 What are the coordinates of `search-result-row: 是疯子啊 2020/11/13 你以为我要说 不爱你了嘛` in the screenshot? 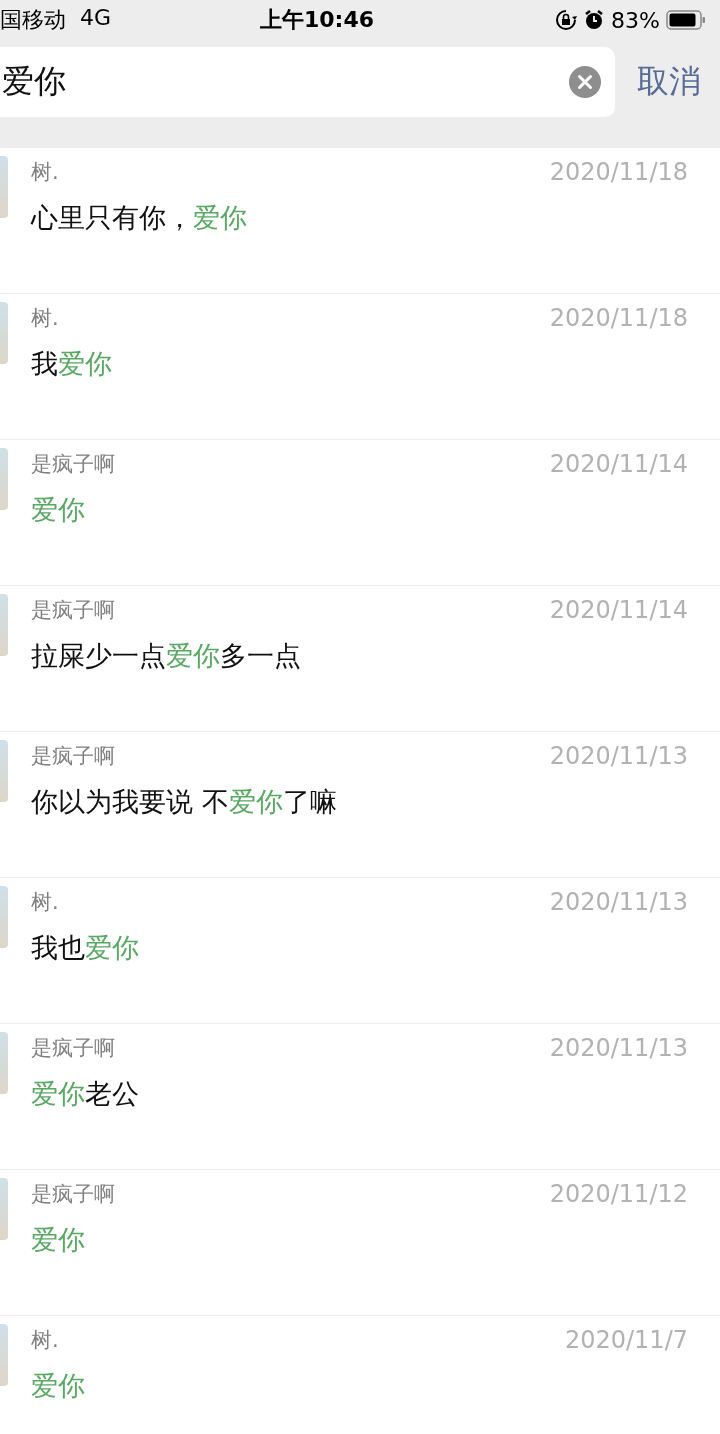 It's located at (360, 805).